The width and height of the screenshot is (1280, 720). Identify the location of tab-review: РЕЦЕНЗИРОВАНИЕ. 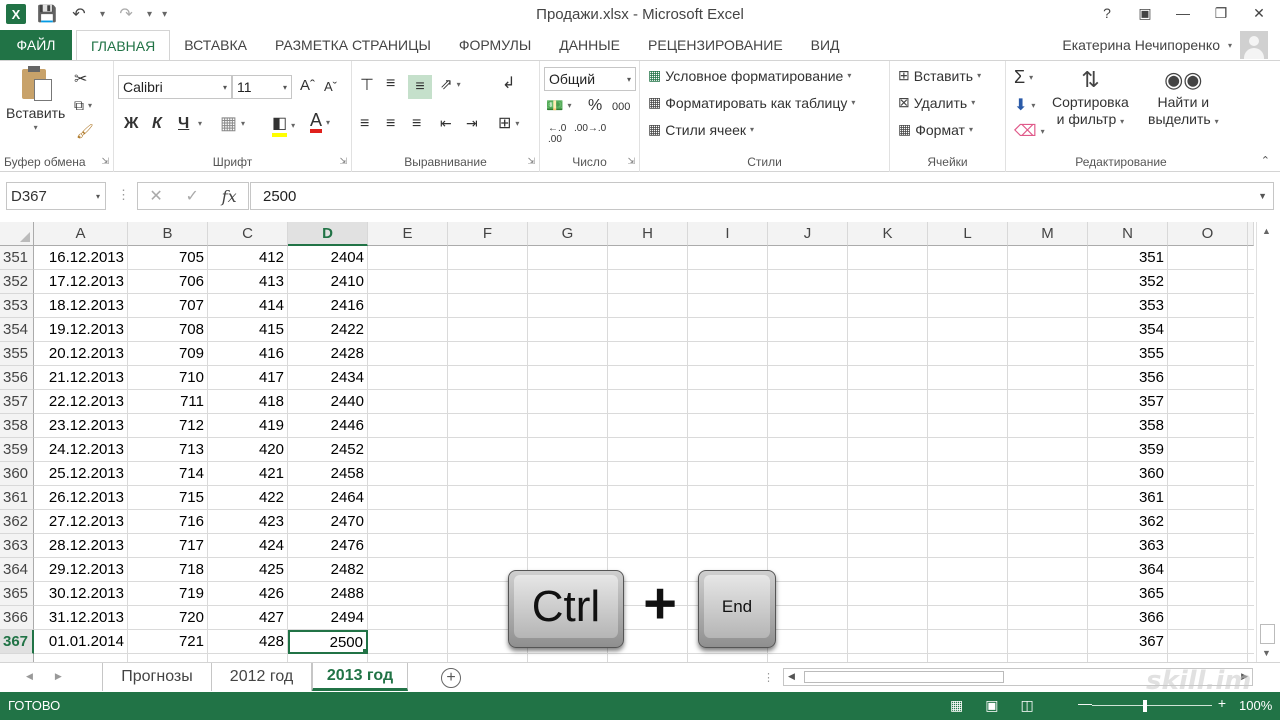
(715, 45).